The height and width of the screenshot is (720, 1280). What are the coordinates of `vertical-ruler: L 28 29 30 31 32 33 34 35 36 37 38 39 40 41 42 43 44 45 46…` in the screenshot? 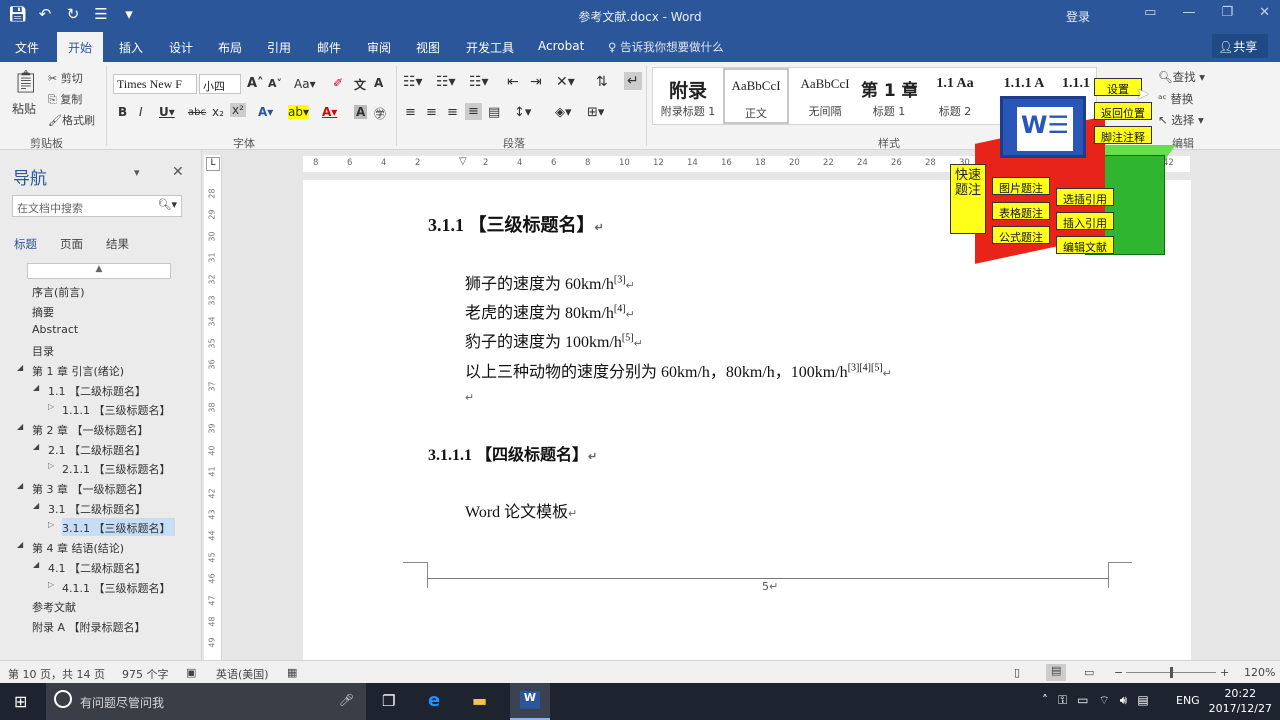 It's located at (213, 407).